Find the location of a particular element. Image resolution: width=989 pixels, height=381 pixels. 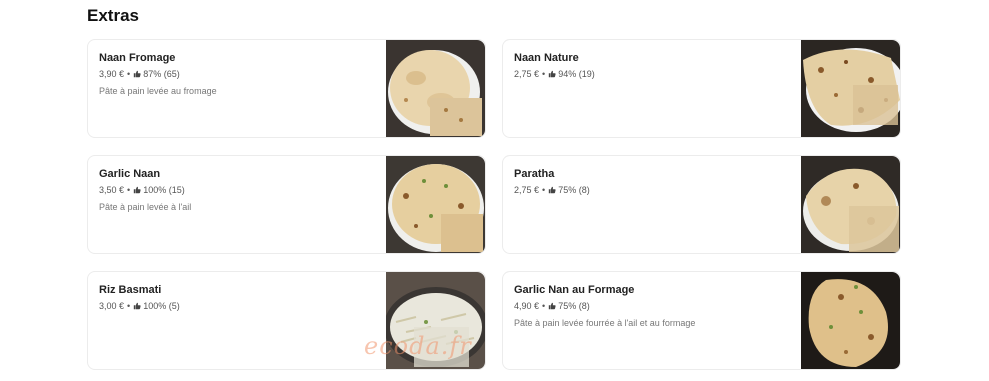

item-name: Garlic Nan au Formage is located at coordinates (574, 290).